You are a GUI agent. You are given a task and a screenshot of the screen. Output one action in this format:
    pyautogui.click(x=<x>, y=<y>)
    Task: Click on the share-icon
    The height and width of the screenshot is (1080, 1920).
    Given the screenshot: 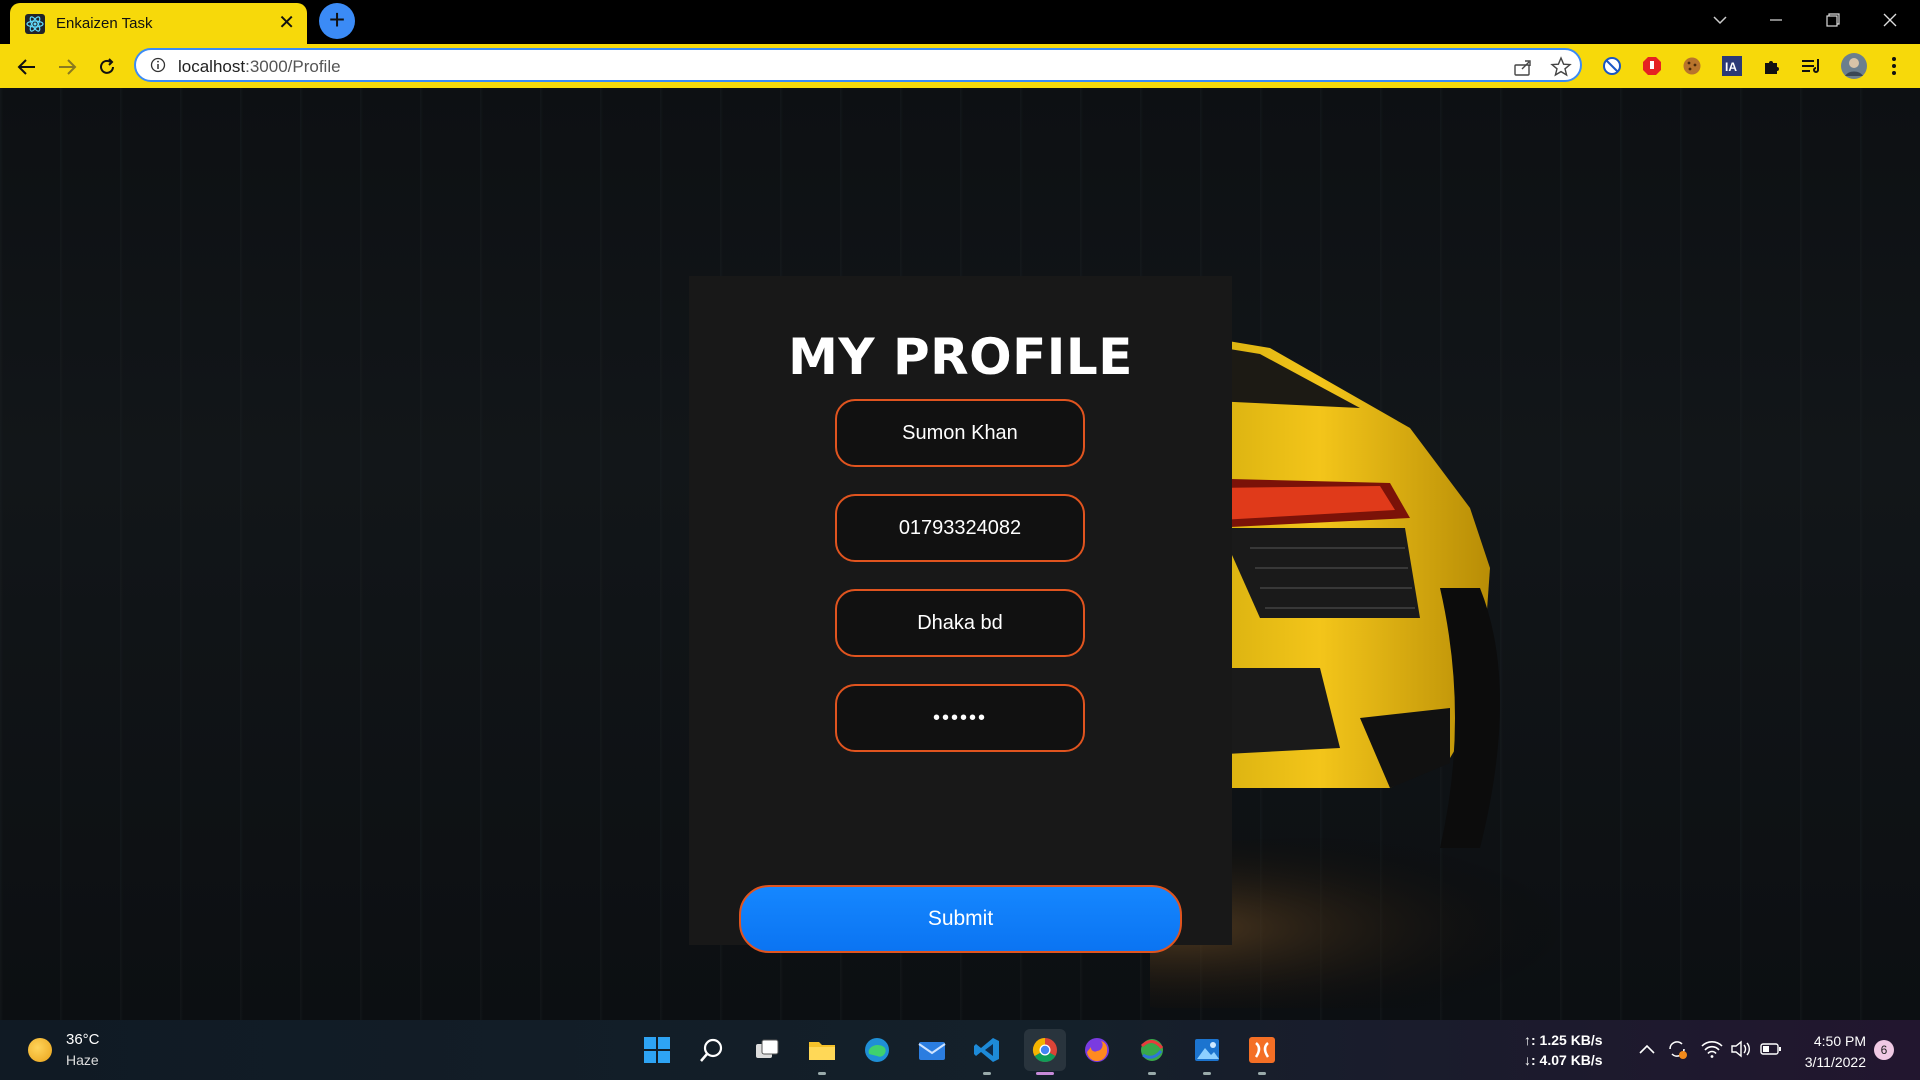 What is the action you would take?
    pyautogui.click(x=1523, y=67)
    